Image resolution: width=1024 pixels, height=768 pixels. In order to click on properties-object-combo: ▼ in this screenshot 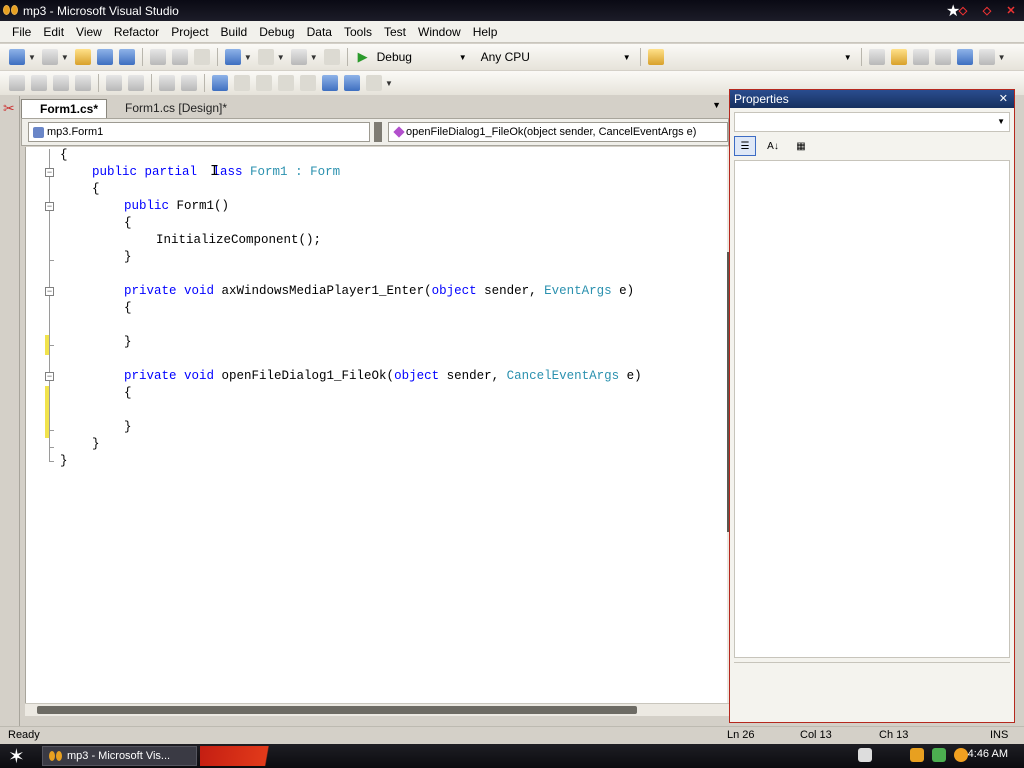, I will do `click(872, 122)`.